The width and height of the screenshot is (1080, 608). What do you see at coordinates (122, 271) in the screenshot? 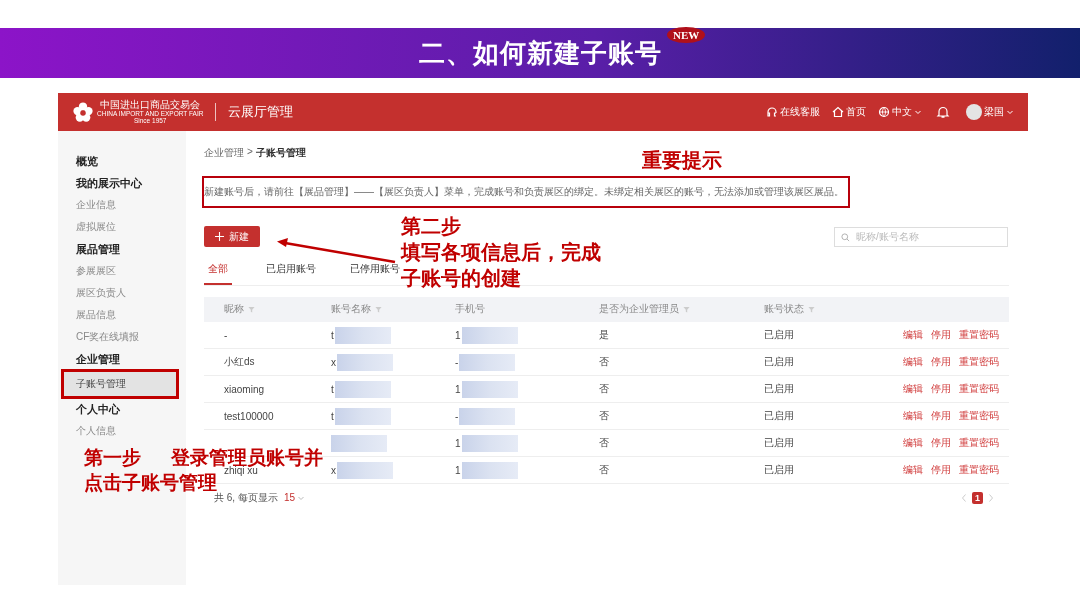
I see `sidebar-item: 参展展区` at bounding box center [122, 271].